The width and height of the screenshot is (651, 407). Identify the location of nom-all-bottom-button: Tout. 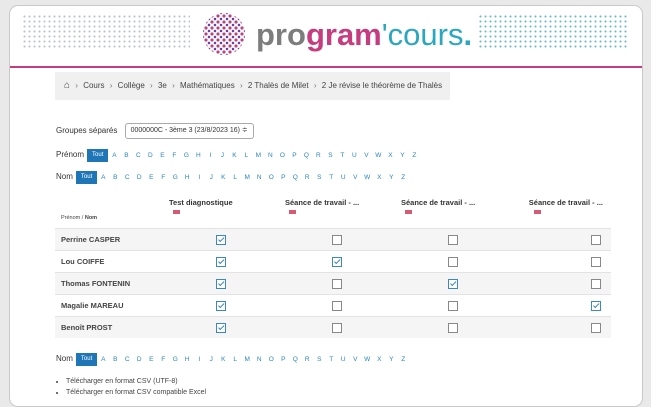
(86, 359).